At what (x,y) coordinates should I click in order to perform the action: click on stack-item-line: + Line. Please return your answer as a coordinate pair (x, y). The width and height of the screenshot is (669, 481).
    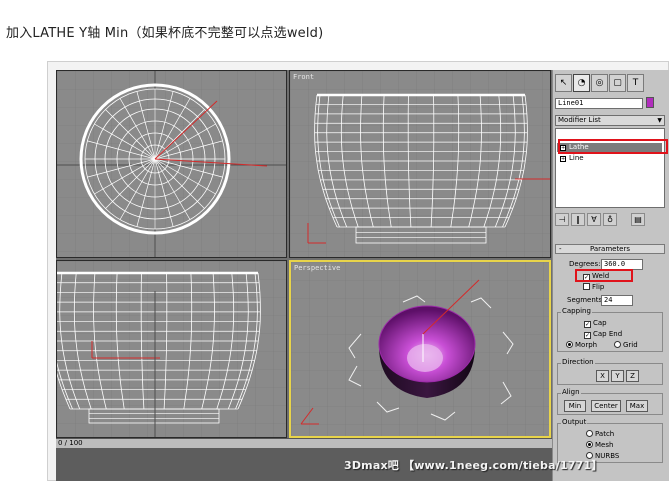
    Looking at the image, I should click on (572, 158).